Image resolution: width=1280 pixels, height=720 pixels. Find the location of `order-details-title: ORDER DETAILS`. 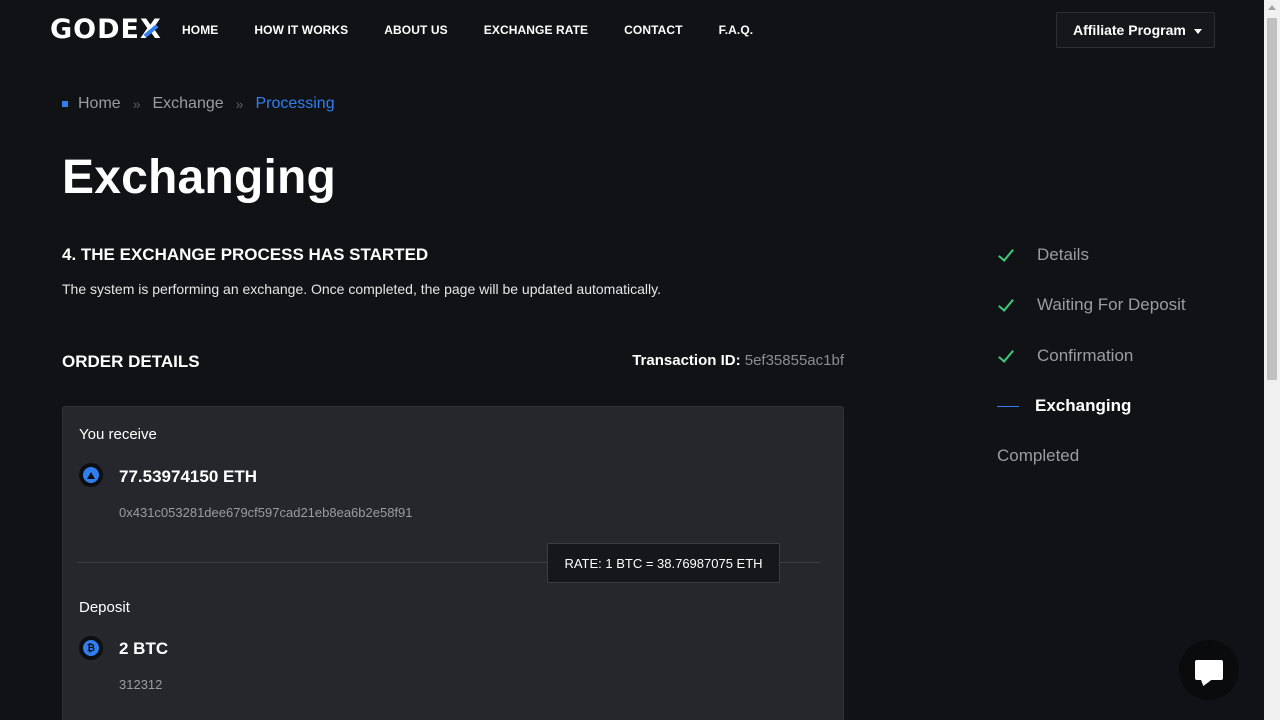

order-details-title: ORDER DETAILS is located at coordinates (131, 361).